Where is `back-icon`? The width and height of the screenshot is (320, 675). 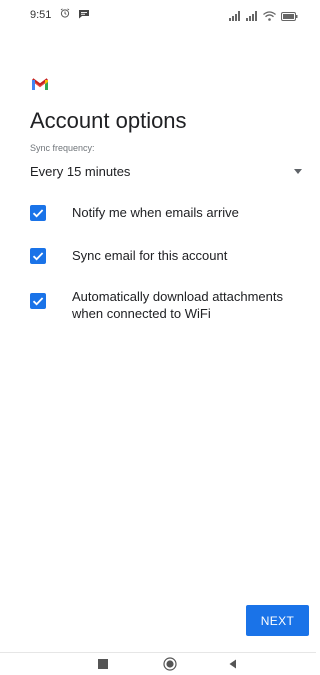
back-icon is located at coordinates (233, 664).